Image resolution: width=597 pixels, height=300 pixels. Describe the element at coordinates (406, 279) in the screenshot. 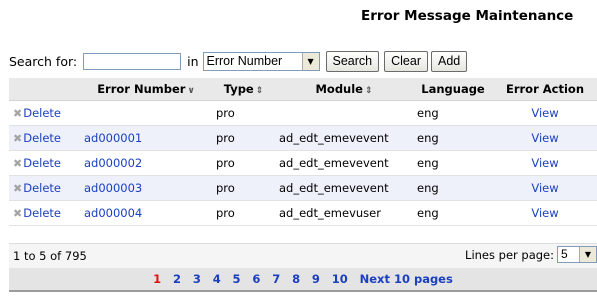

I see `next-pages-link: Next 10 pages` at that location.